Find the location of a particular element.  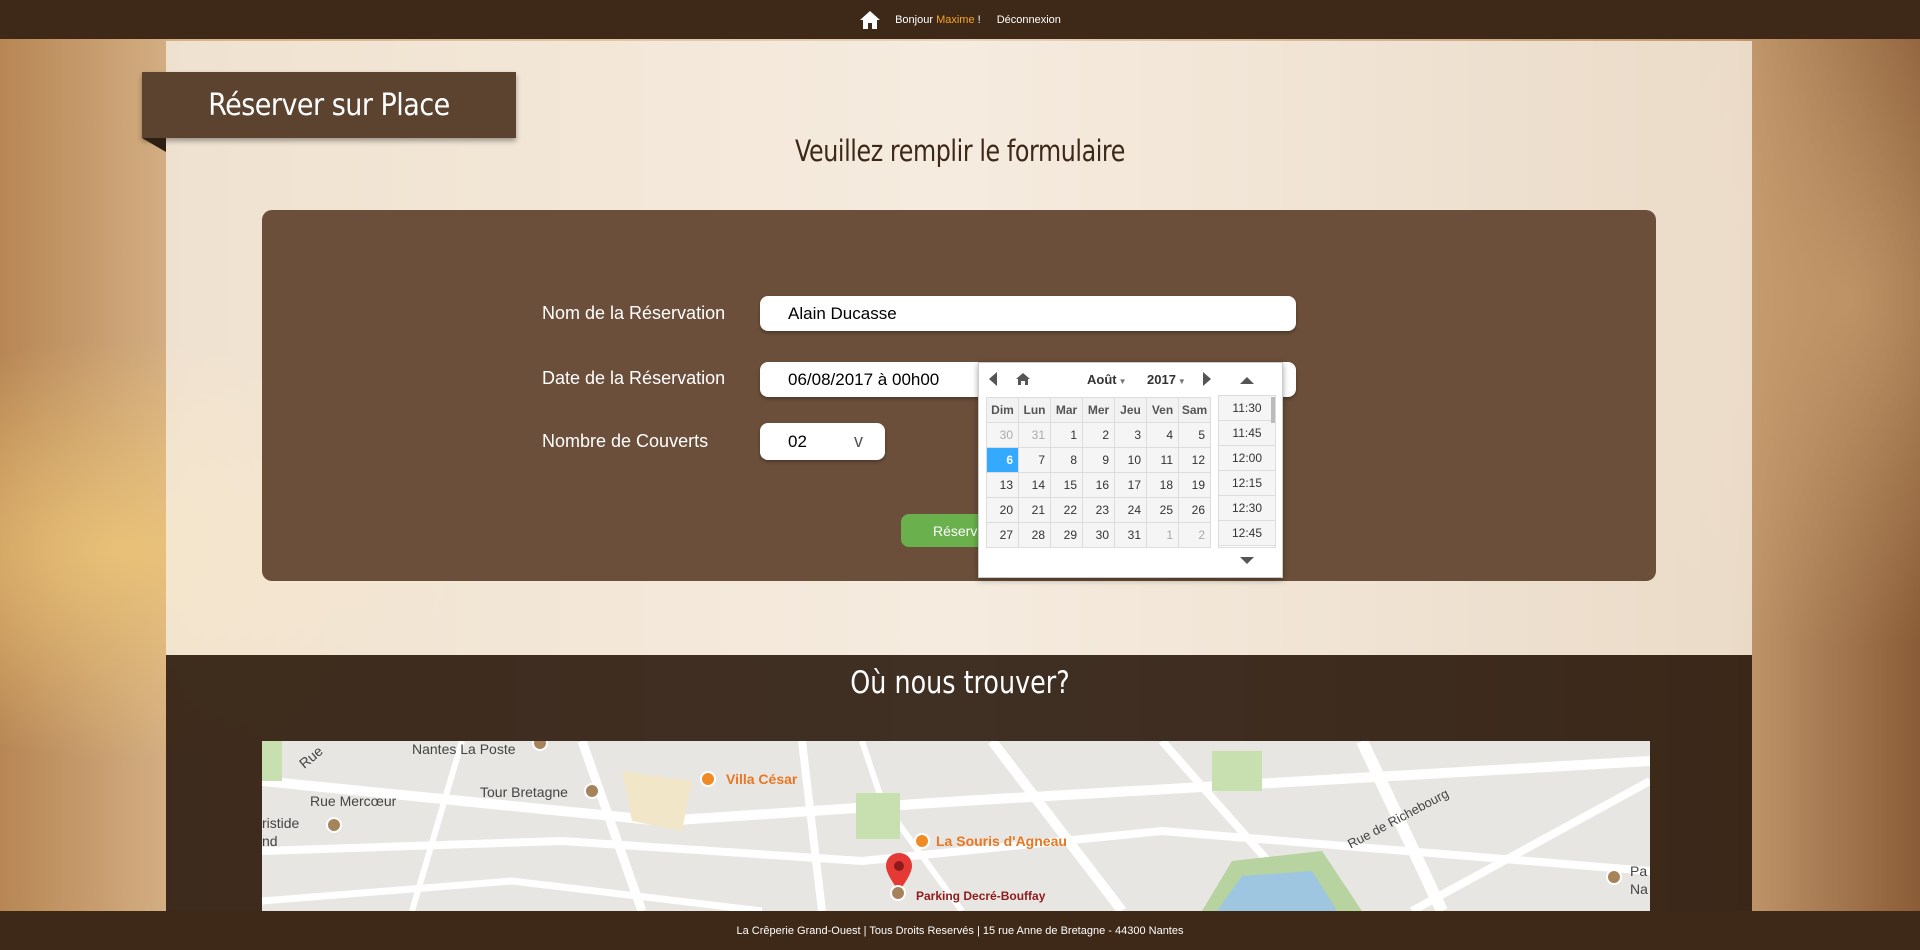

calendar-day: 23 is located at coordinates (1098, 510).